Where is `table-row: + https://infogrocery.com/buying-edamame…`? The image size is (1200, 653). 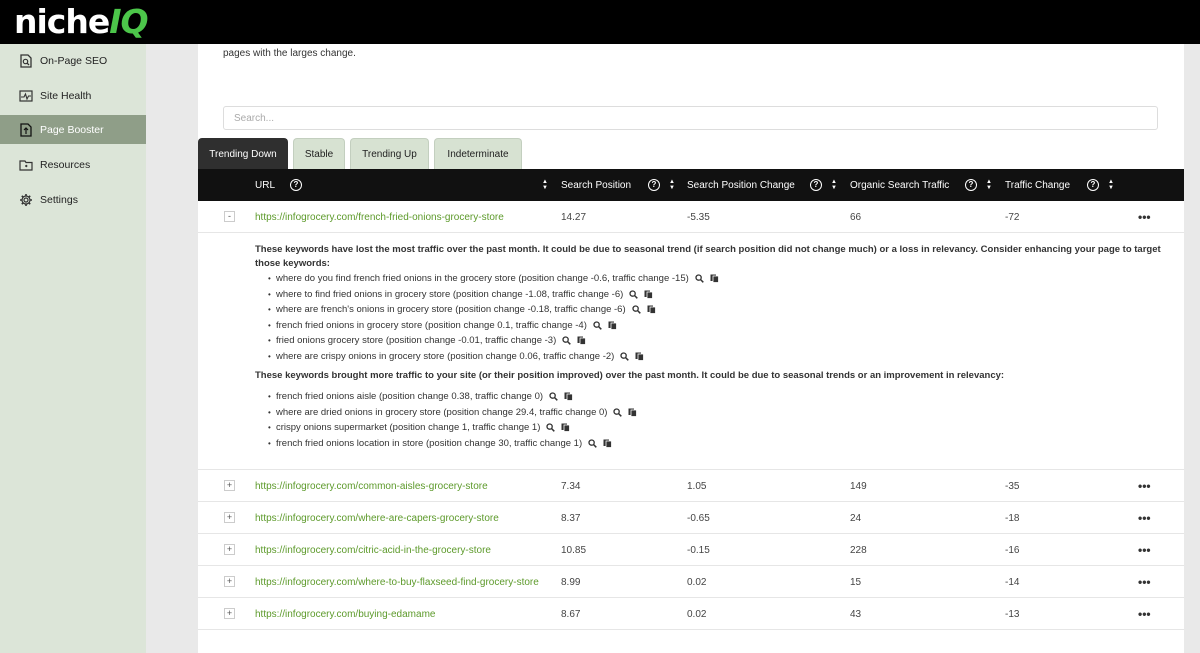
table-row: + https://infogrocery.com/buying-edamame… is located at coordinates (691, 614).